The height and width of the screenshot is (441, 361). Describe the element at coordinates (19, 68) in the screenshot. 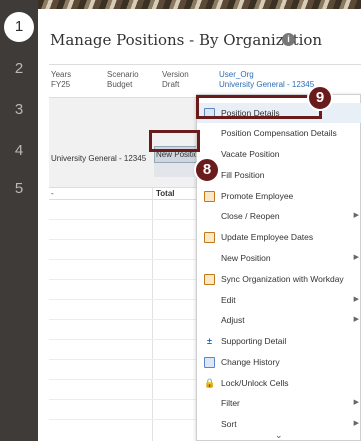

I see `step-2: 2` at that location.